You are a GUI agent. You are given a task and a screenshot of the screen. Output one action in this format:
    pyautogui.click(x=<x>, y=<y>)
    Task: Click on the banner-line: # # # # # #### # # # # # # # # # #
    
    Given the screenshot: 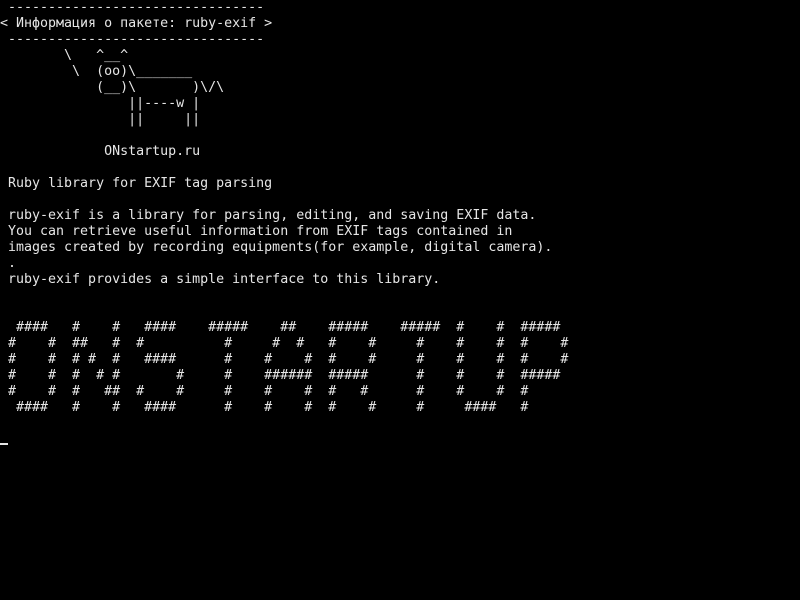 What is the action you would take?
    pyautogui.click(x=284, y=359)
    